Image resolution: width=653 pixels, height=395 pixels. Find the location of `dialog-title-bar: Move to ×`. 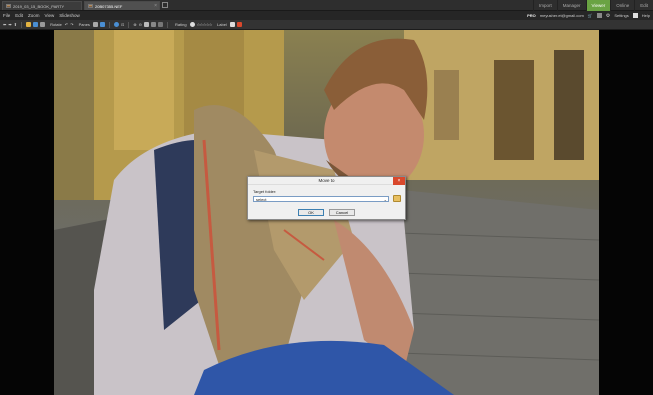

dialog-title-bar: Move to × is located at coordinates (326, 181).